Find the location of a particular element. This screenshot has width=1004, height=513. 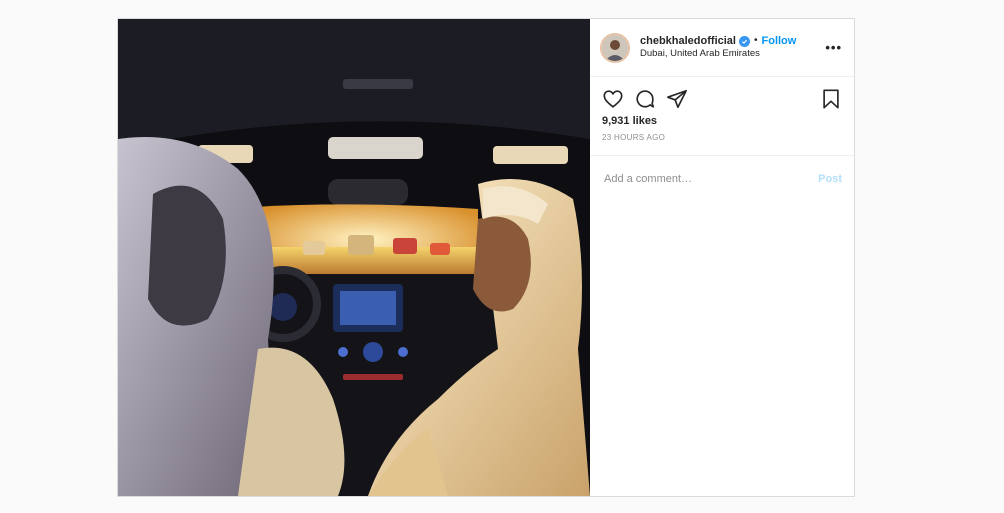

comment-bar: Post is located at coordinates (722, 178).